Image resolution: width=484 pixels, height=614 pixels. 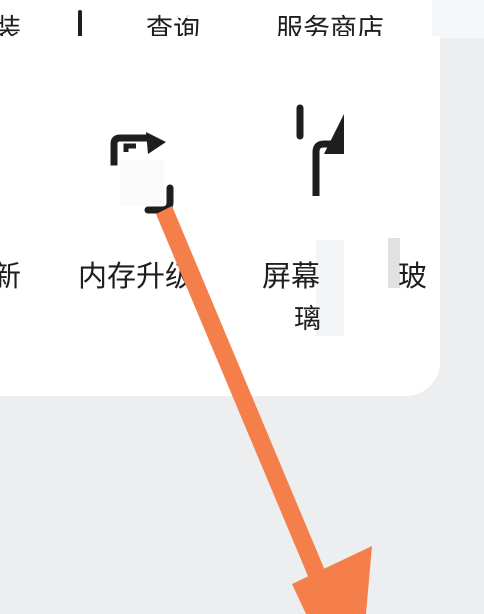 I want to click on screen-glass-icon, so click(x=322, y=154).